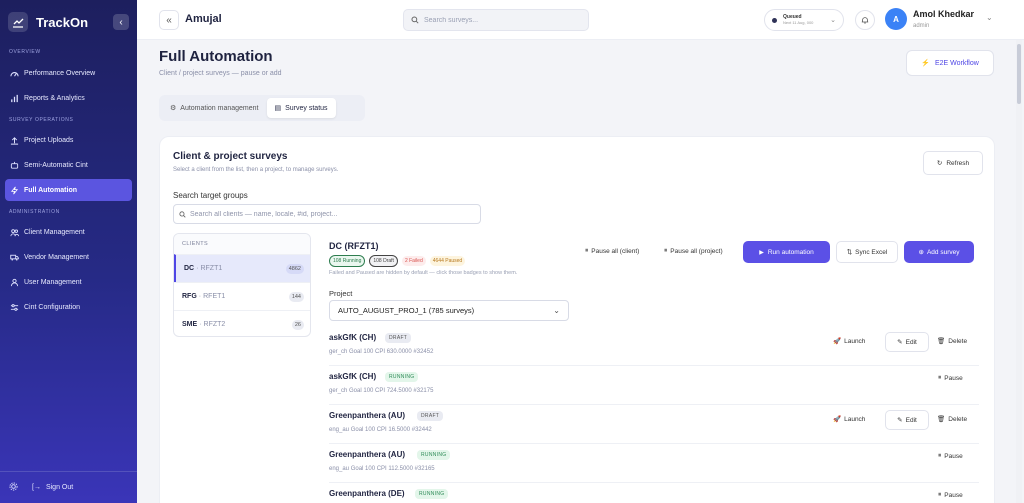 This screenshot has height=503, width=1024. I want to click on client-row: RFG · RFET1 144, so click(242, 296).